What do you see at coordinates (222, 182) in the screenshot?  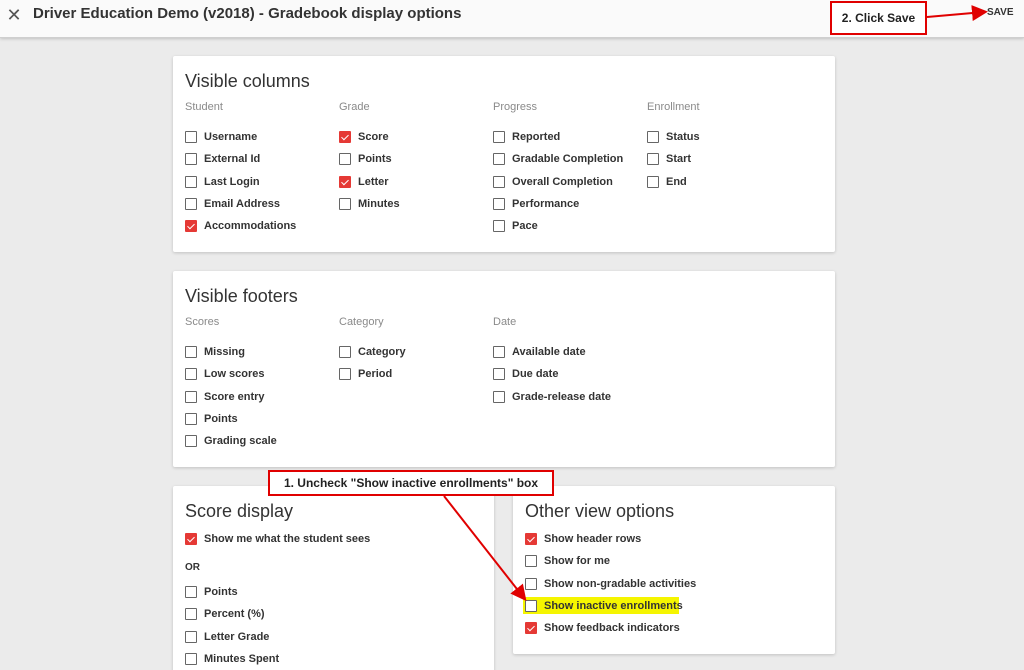 I see `checkbox-last-login: Last Login` at bounding box center [222, 182].